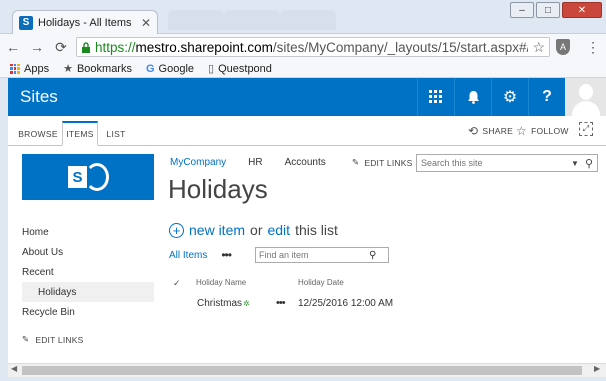  I want to click on table-row: Christmas ✲ ••• 12/25/2016 12:00 AM, so click(300, 305).